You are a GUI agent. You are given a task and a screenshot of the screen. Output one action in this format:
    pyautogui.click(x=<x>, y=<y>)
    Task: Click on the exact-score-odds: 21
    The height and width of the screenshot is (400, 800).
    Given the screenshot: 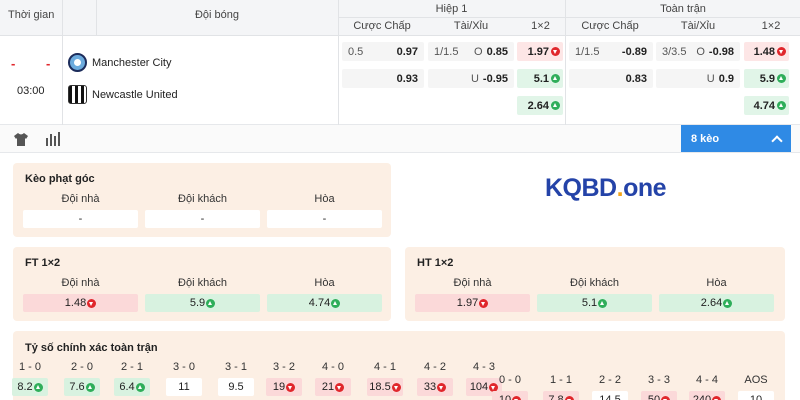 What is the action you would take?
    pyautogui.click(x=333, y=387)
    